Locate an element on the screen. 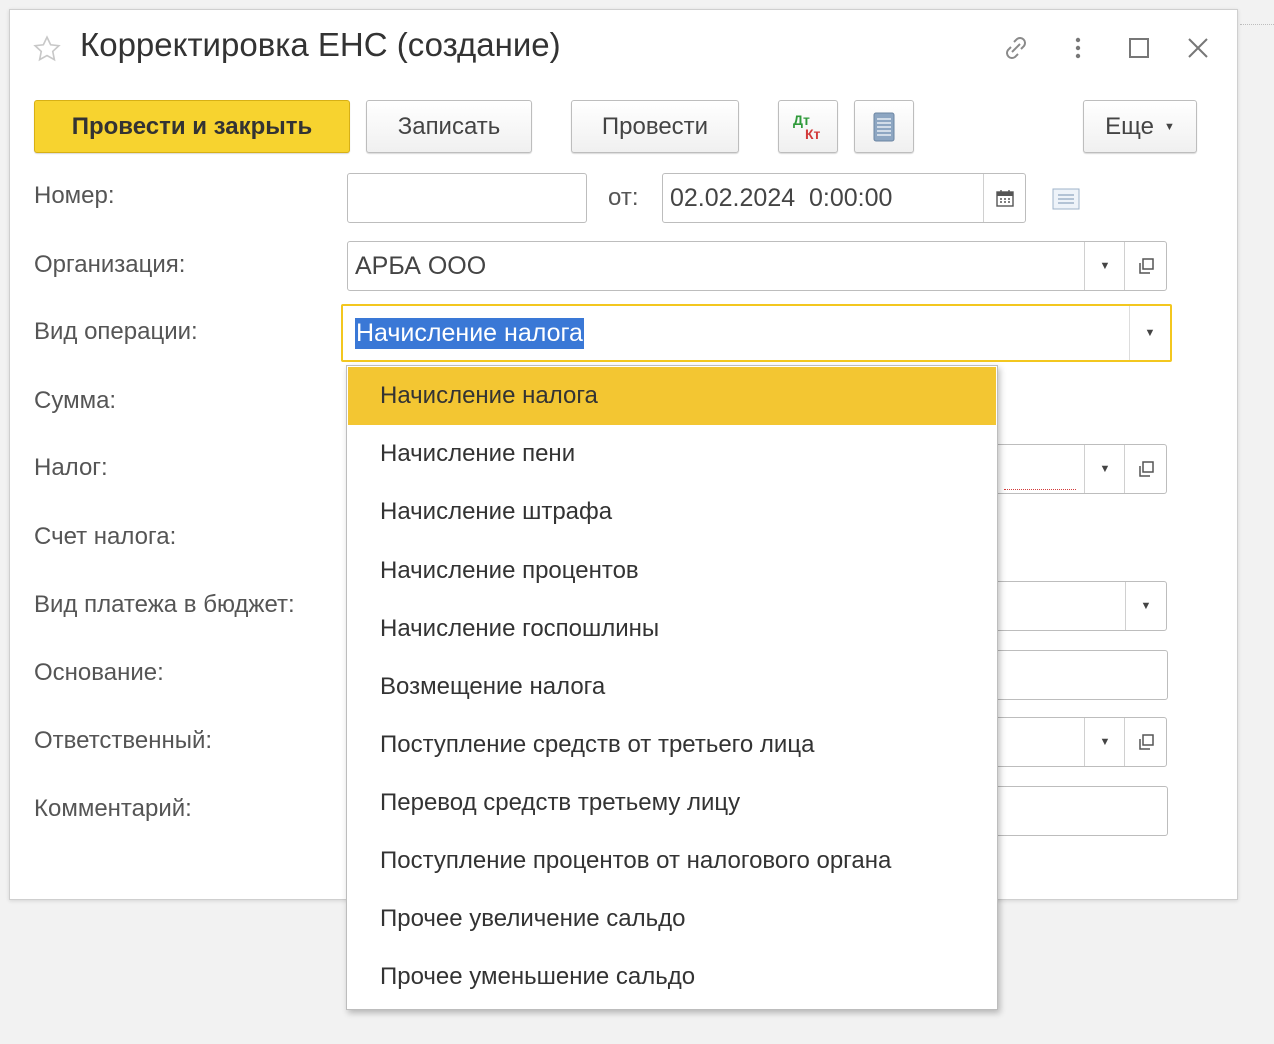  tax-account-label: Счет налога: is located at coordinates (105, 536).